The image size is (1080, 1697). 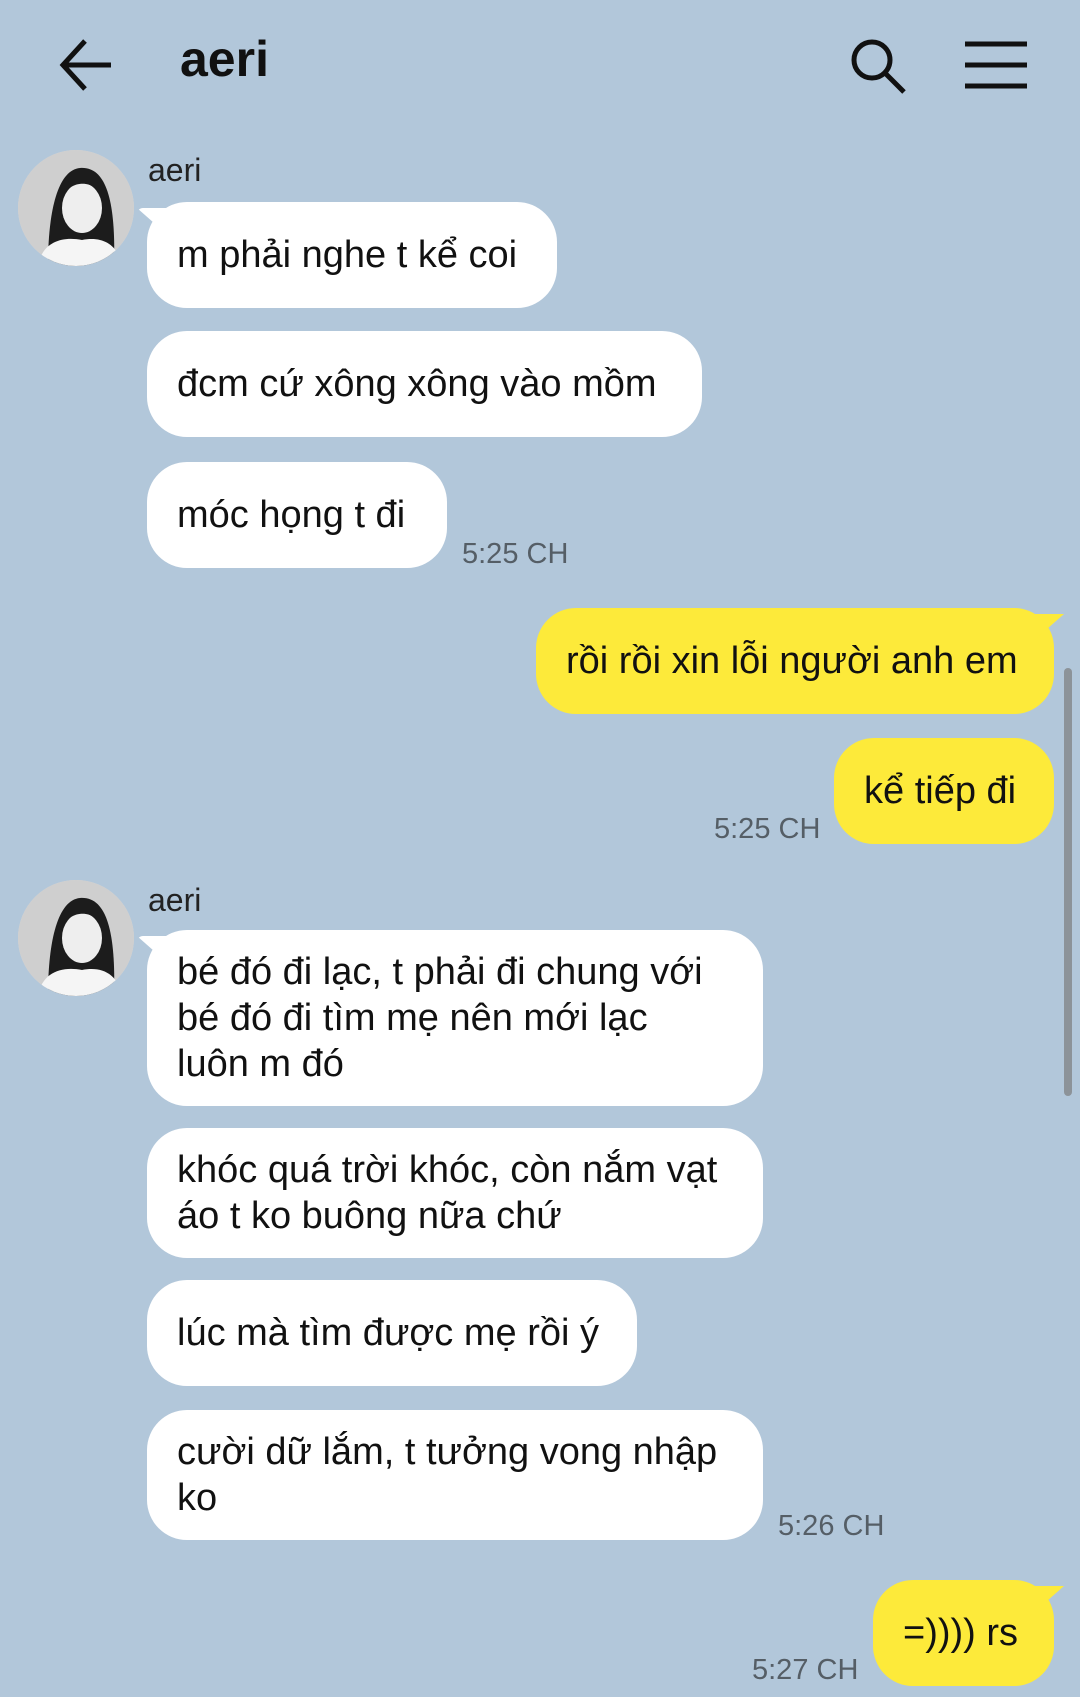 What do you see at coordinates (392, 1333) in the screenshot?
I see `message-bubble: lúc mà tìm được mẹ rồi ý` at bounding box center [392, 1333].